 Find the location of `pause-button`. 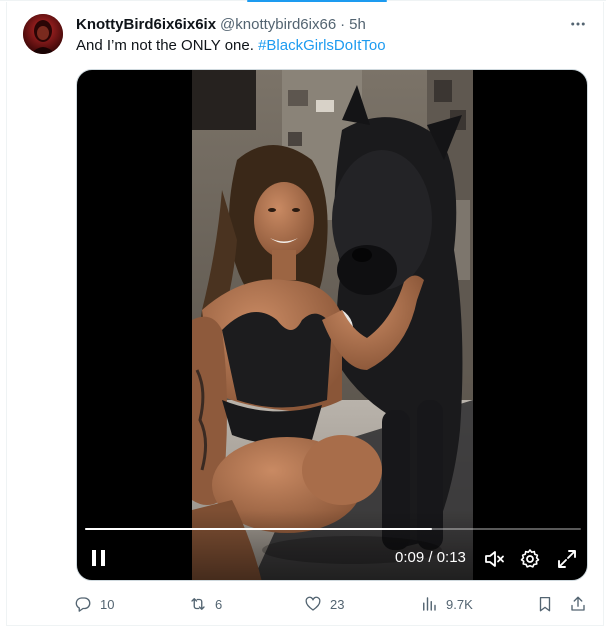

pause-button is located at coordinates (99, 558).